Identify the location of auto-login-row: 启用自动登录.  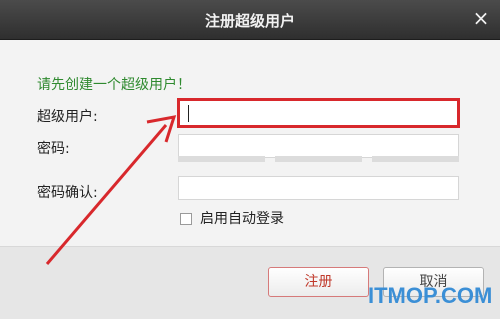
(232, 218).